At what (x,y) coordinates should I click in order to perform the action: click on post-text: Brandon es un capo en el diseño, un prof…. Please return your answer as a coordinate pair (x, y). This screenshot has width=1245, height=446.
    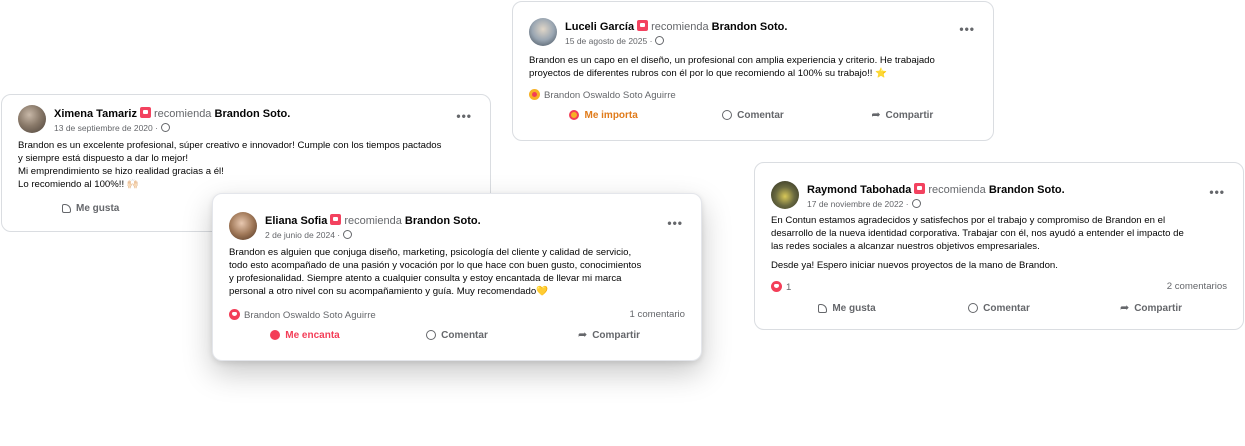
    Looking at the image, I should click on (755, 67).